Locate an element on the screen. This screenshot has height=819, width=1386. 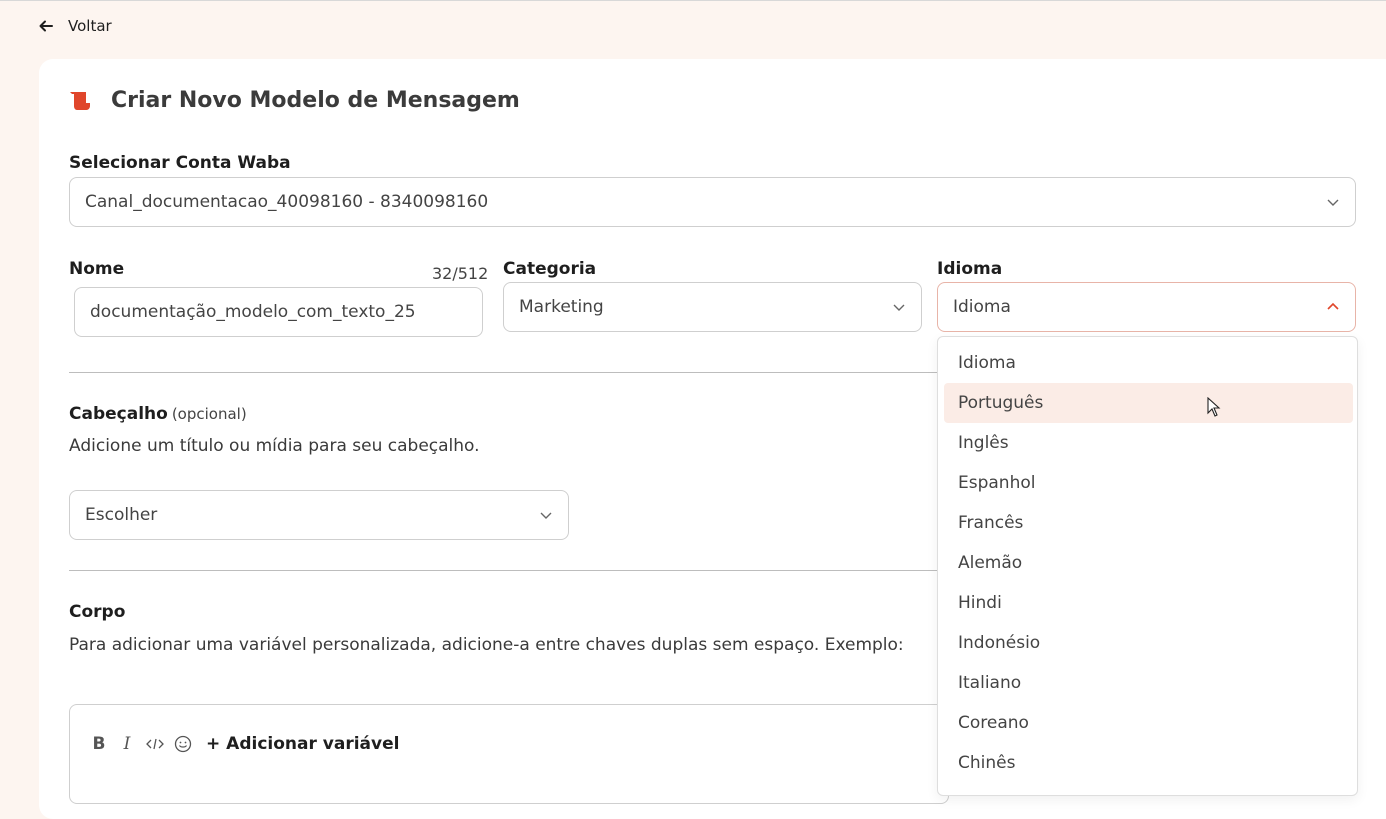
name-counter: 32/512 is located at coordinates (460, 273).